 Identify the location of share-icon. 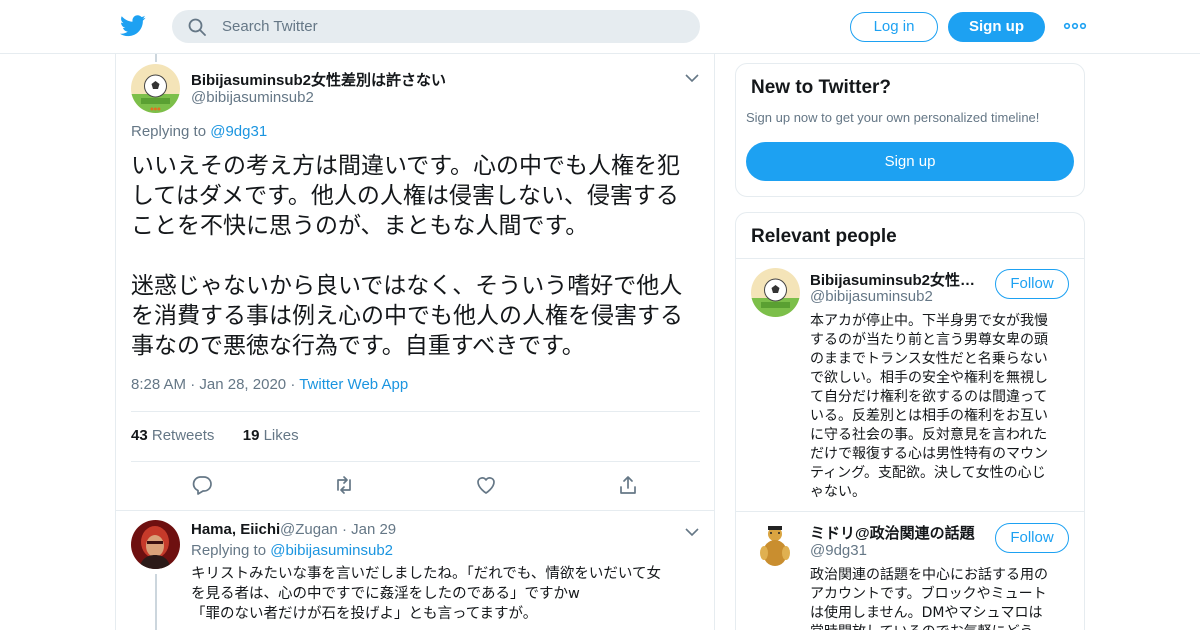
(628, 485).